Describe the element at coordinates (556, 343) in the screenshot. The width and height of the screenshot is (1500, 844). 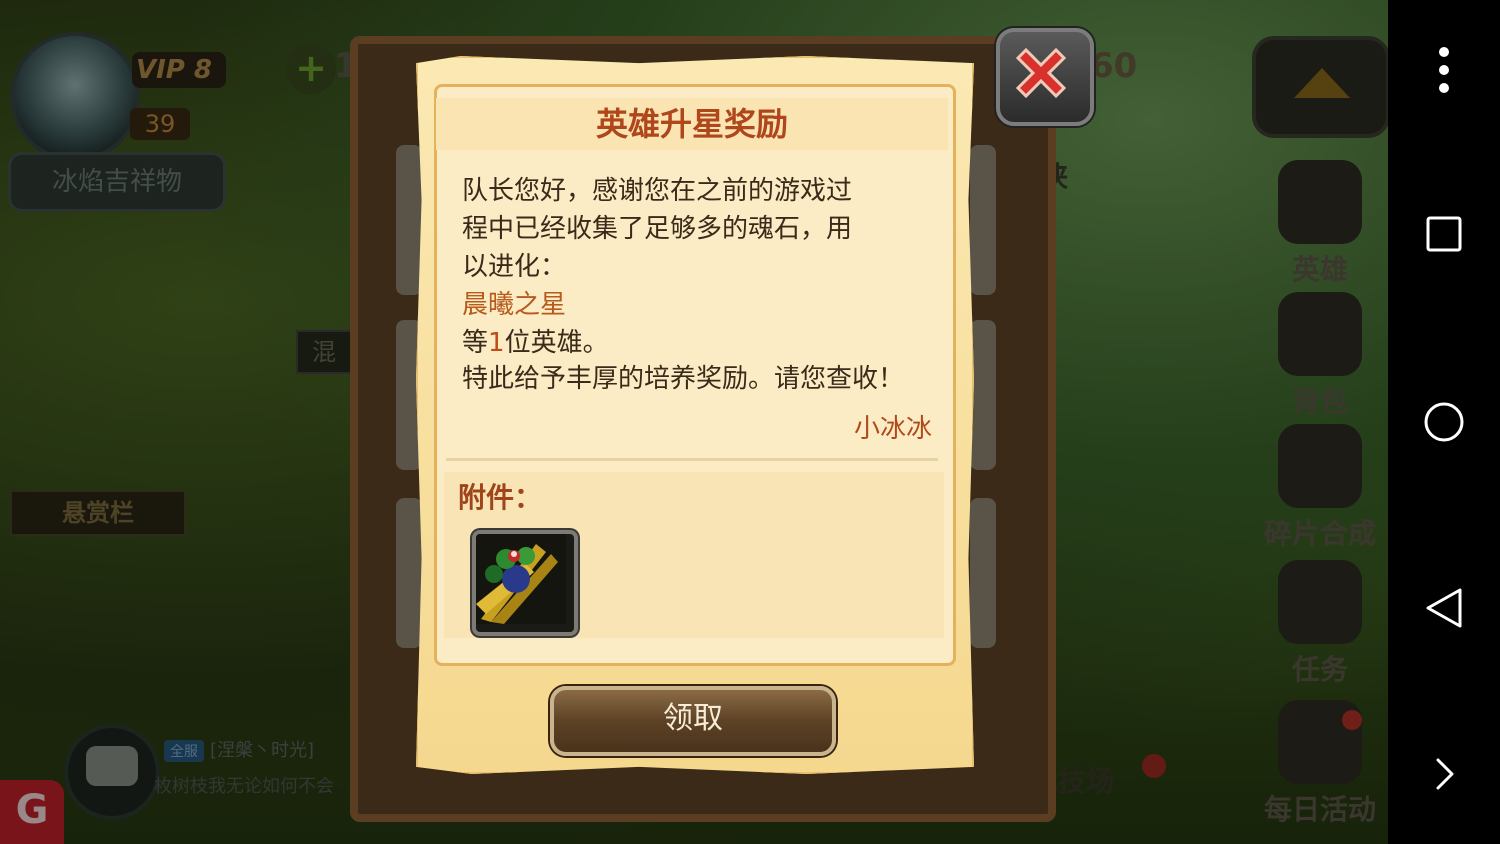
I see `count-suffix: 位英雄。` at that location.